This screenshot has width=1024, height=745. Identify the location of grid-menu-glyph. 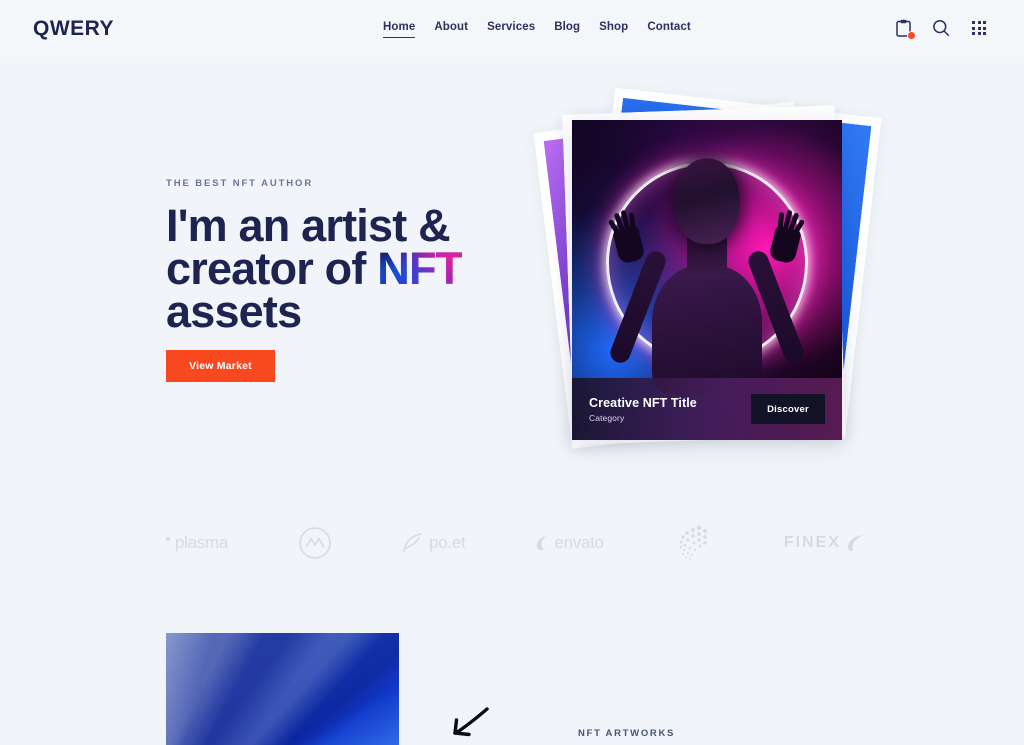
(979, 28).